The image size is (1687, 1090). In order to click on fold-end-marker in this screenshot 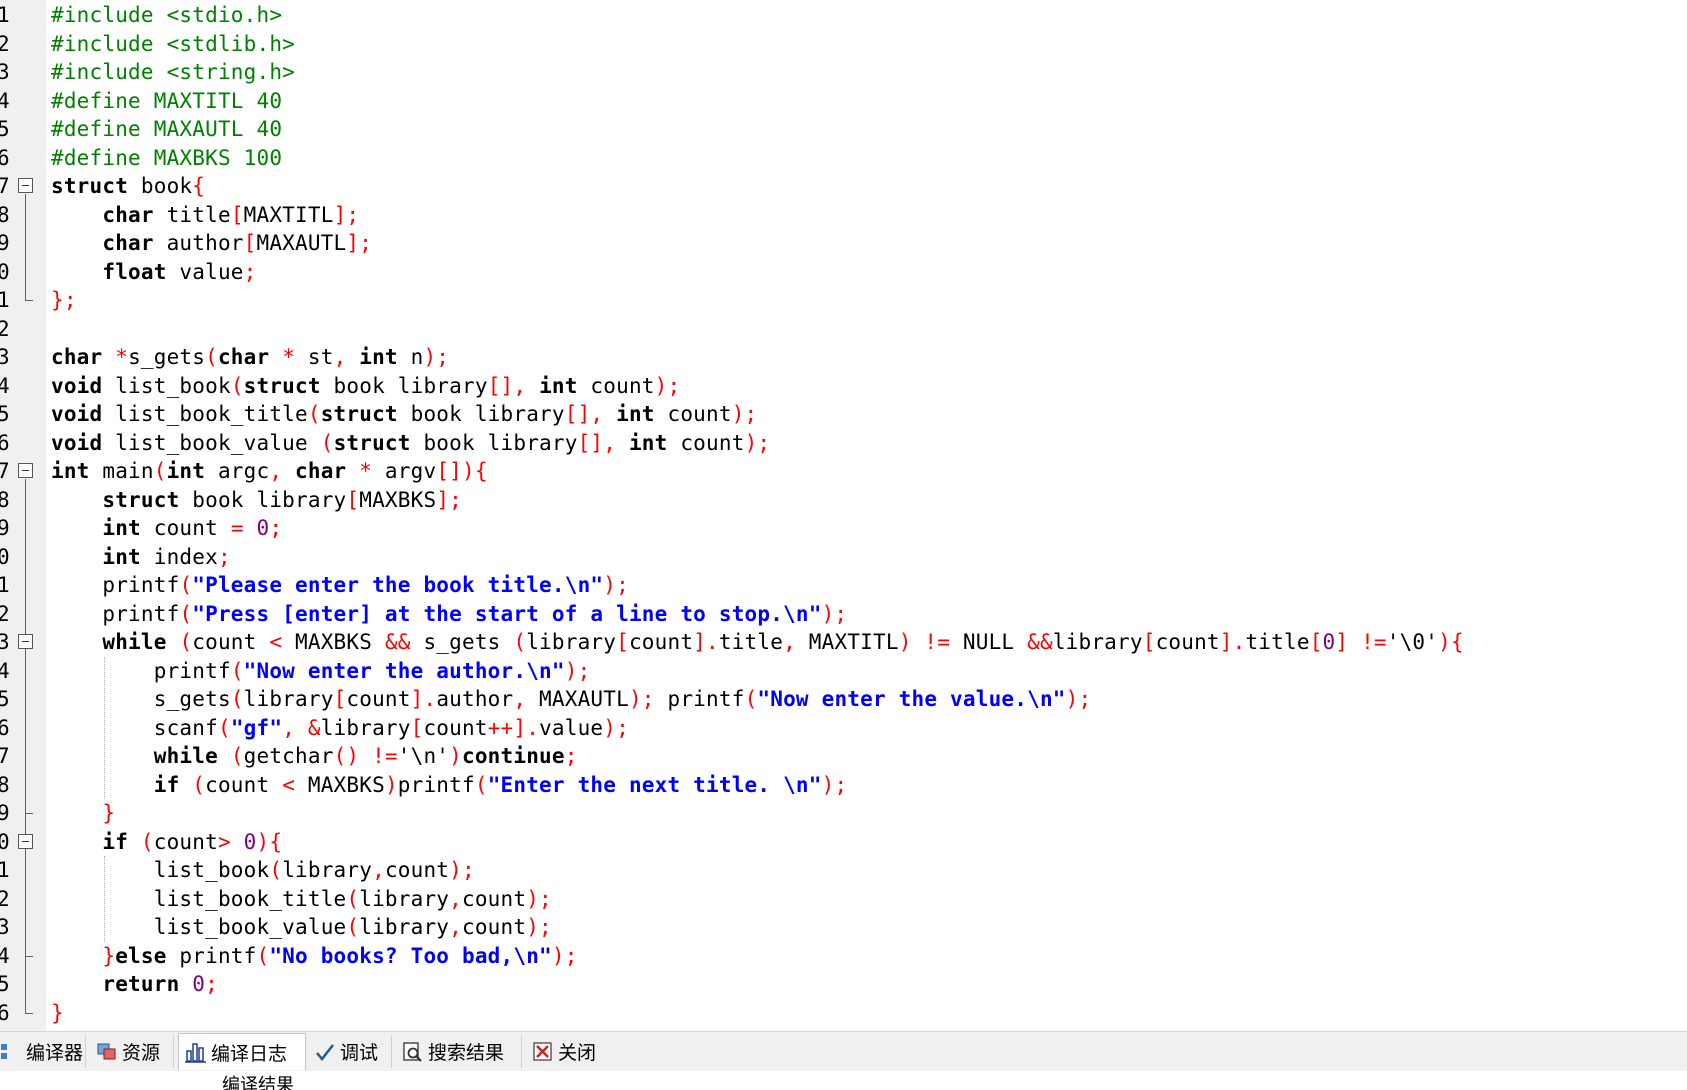, I will do `click(29, 956)`.